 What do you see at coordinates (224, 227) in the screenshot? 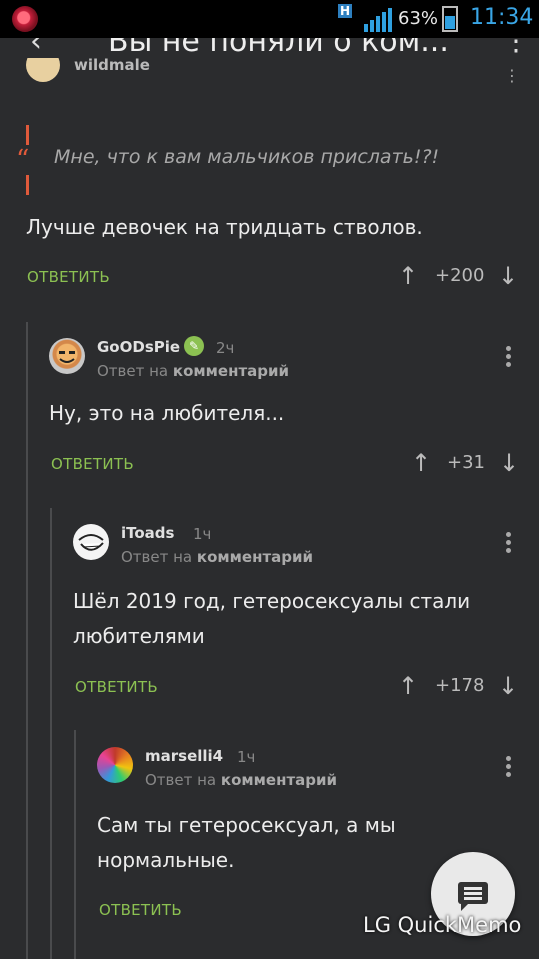
I see `comment-text: Лучше девочек на тридцать стволов.` at bounding box center [224, 227].